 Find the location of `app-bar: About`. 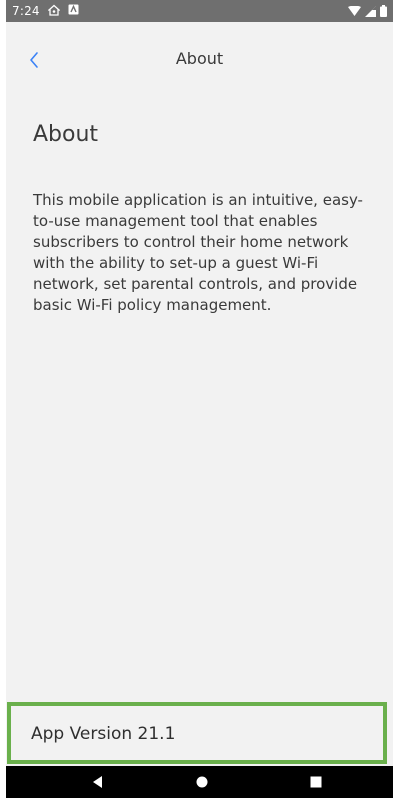

app-bar: About is located at coordinates (199, 61).